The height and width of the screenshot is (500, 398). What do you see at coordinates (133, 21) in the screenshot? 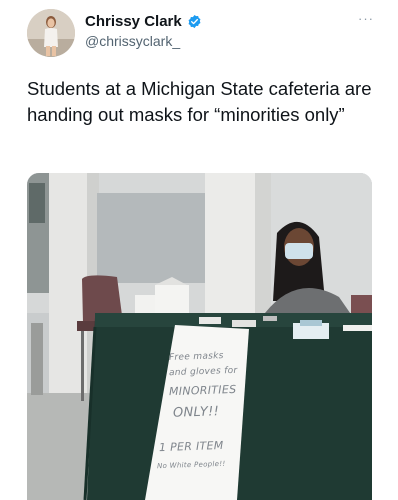
I see `author-display-name: Chrissy Clark` at bounding box center [133, 21].